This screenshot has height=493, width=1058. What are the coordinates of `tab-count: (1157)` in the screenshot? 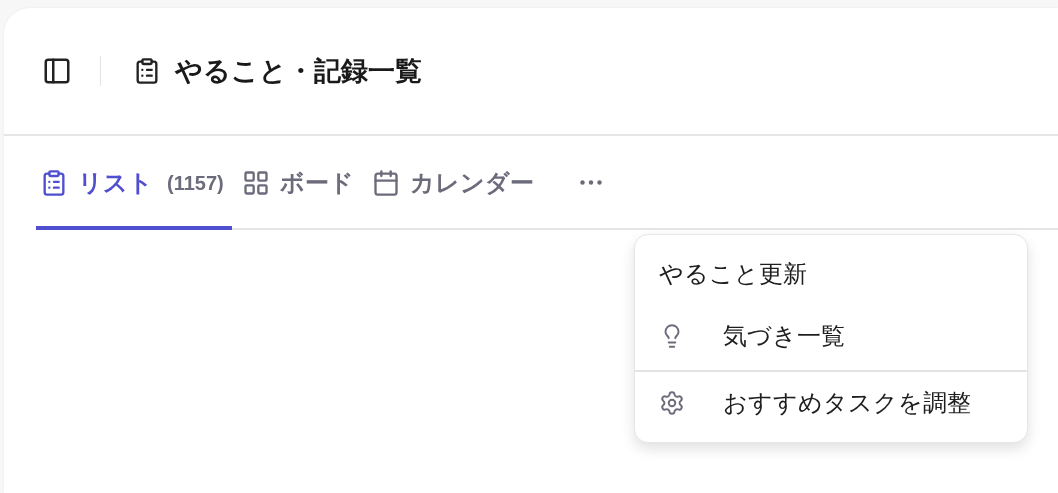 It's located at (195, 183).